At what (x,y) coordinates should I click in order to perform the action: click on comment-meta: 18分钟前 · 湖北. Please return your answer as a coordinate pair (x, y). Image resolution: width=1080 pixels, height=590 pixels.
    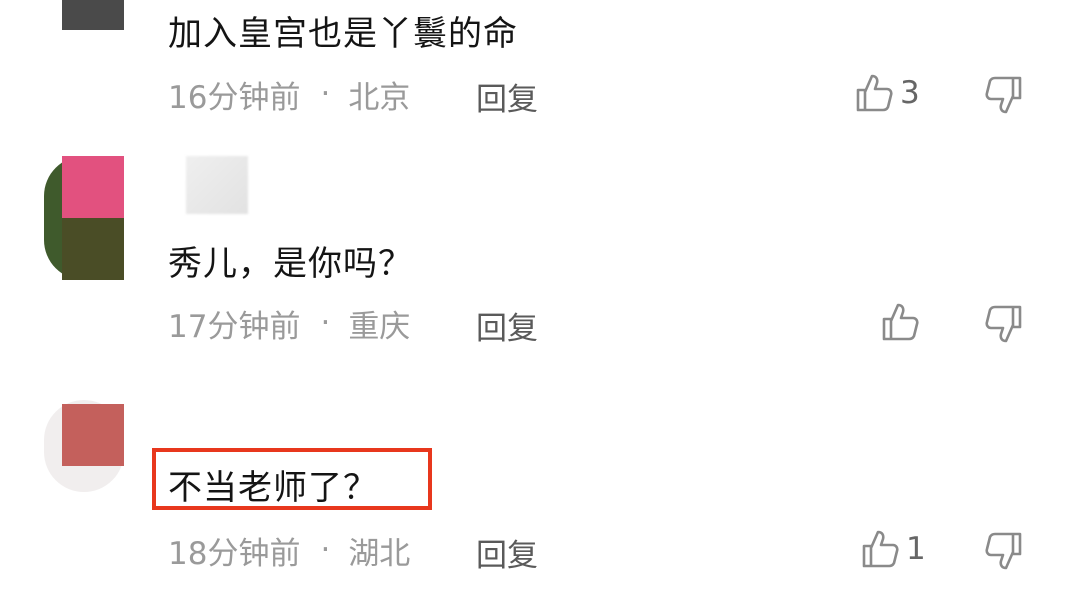
    Looking at the image, I should click on (289, 551).